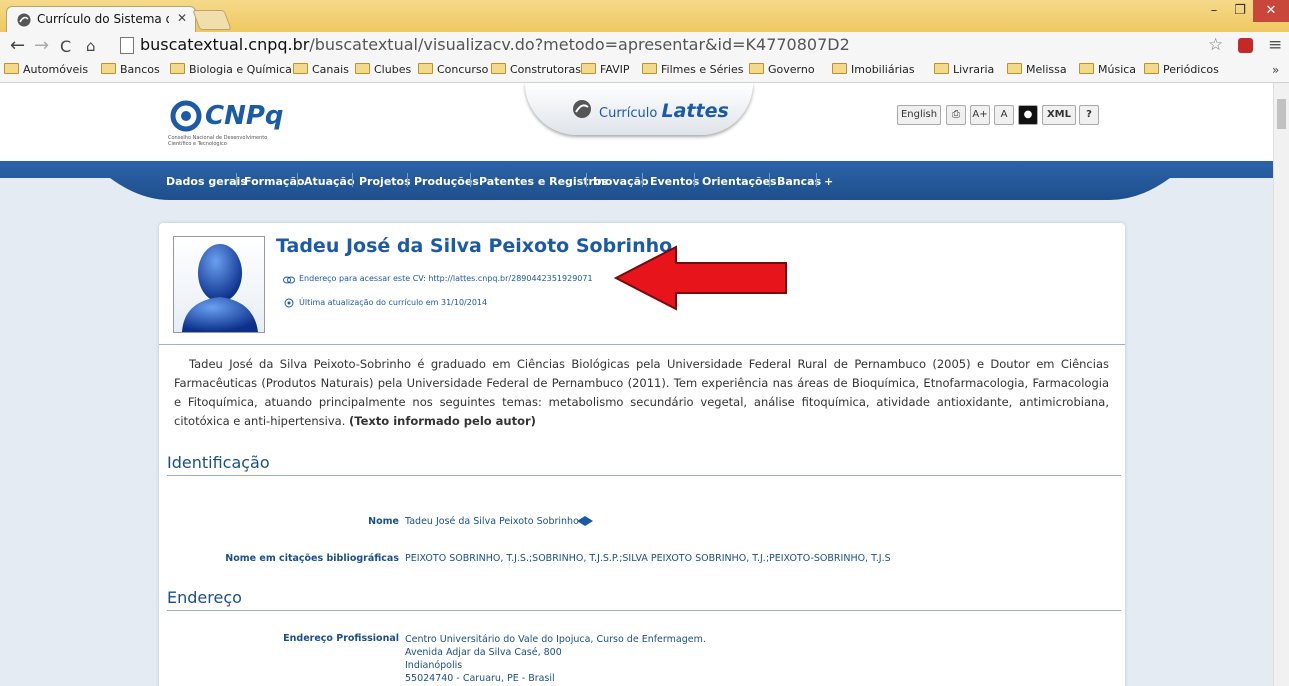 The image size is (1289, 686). I want to click on font-normal-button: A, so click(1004, 115).